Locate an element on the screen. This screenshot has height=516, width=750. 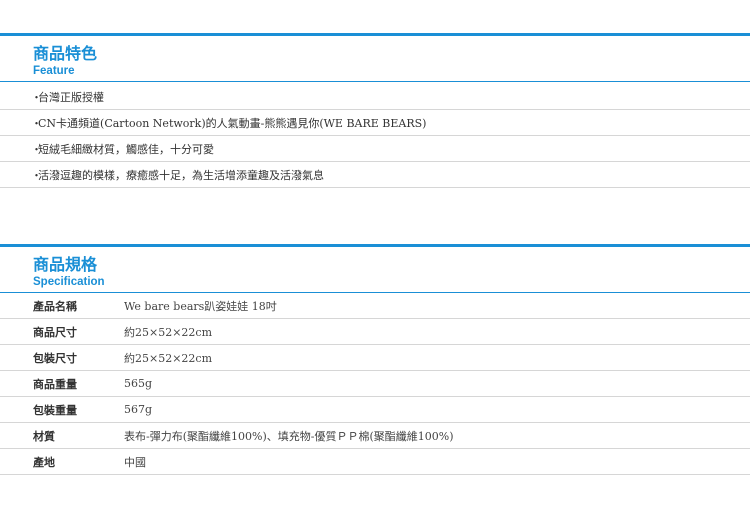
spec-row: 包裝重量 567g is located at coordinates (375, 410).